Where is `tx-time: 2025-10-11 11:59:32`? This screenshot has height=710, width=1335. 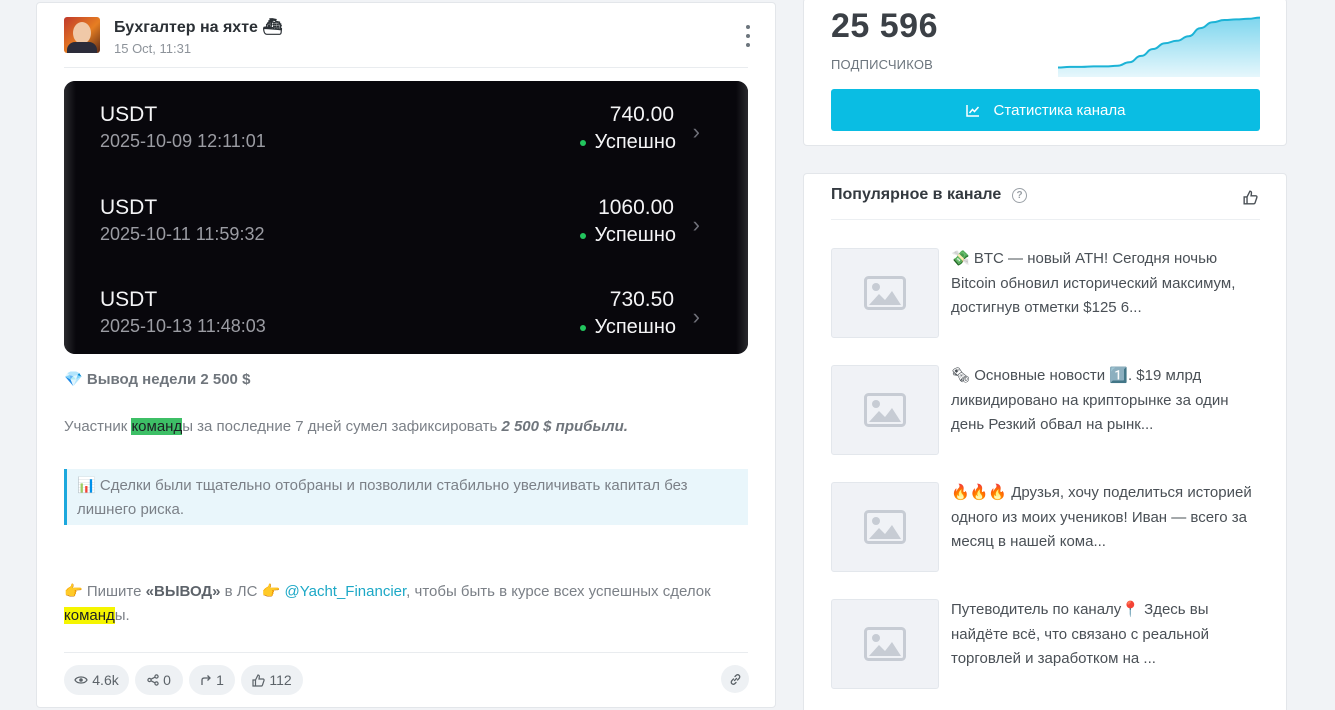
tx-time: 2025-10-11 11:59:32 is located at coordinates (182, 234).